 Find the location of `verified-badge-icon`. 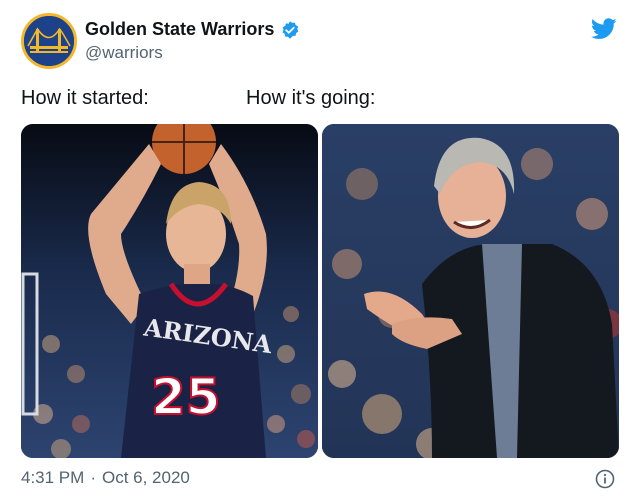

verified-badge-icon is located at coordinates (290, 29).